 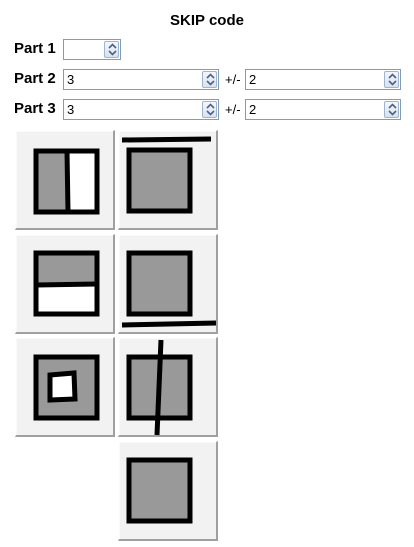 I want to click on skip-pattern-button-vertical-split, so click(x=65, y=180).